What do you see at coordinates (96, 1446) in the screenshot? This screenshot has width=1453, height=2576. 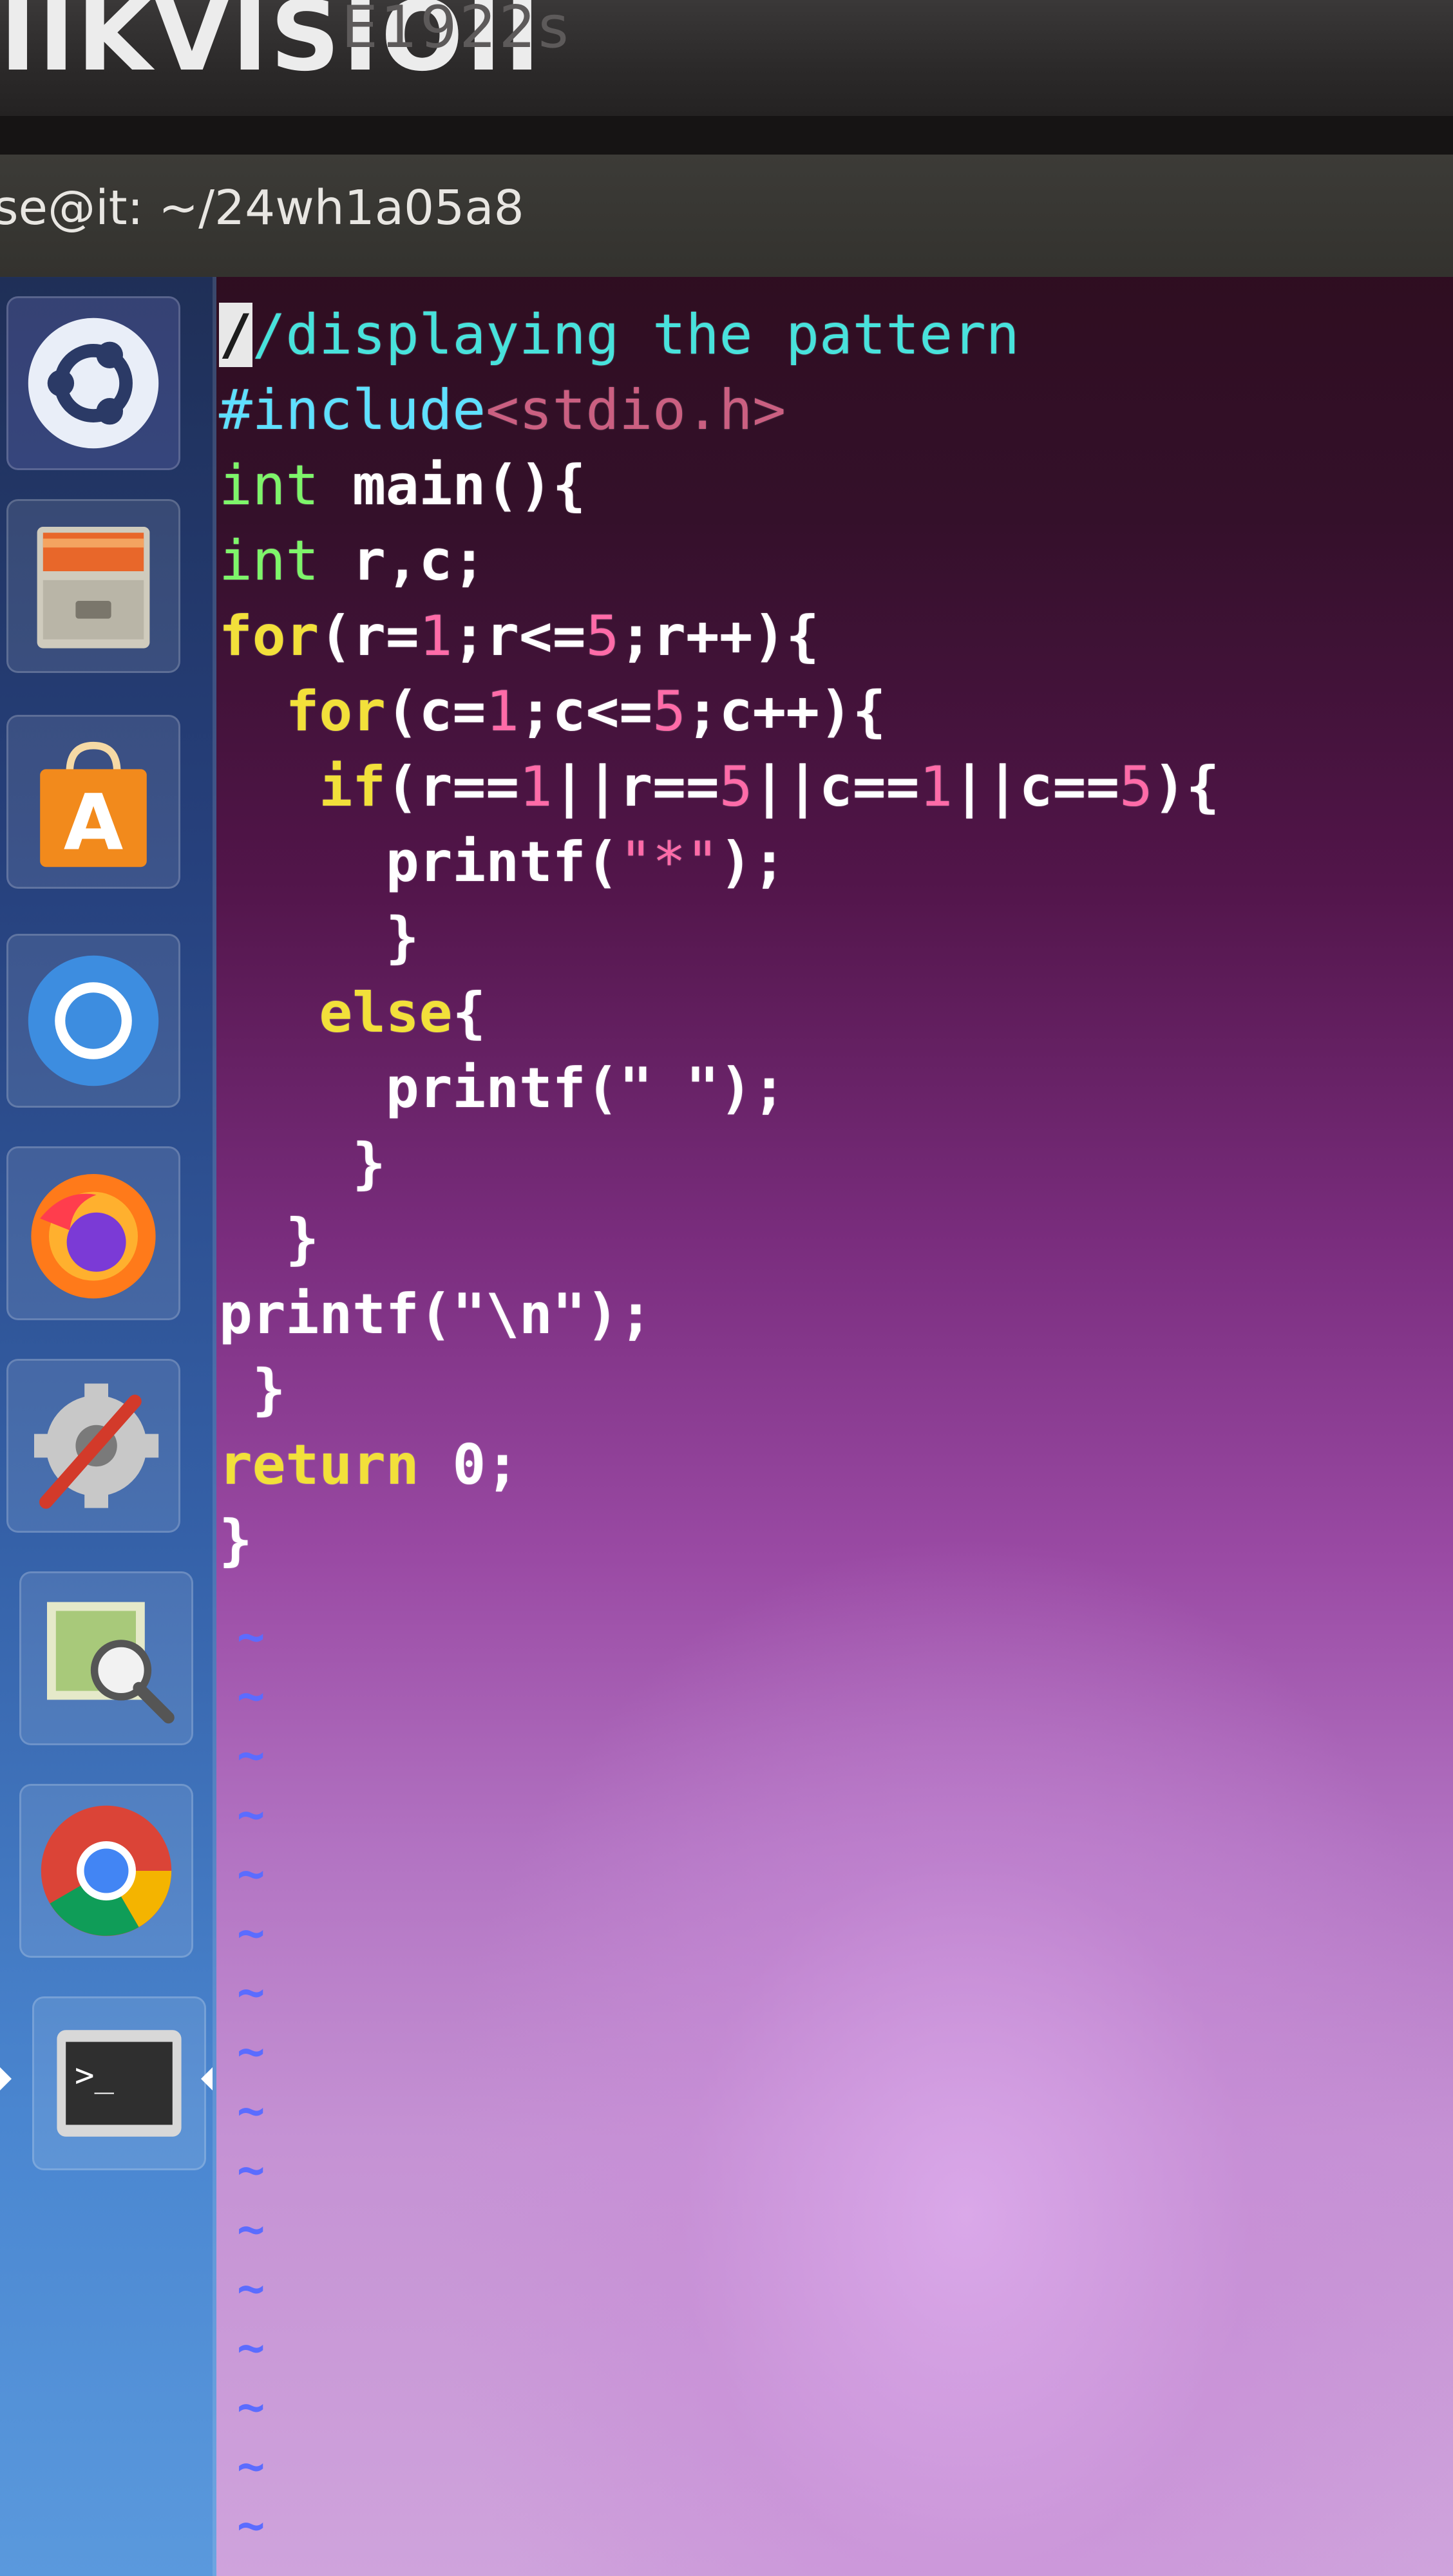 I see `settings-wrench-icon` at bounding box center [96, 1446].